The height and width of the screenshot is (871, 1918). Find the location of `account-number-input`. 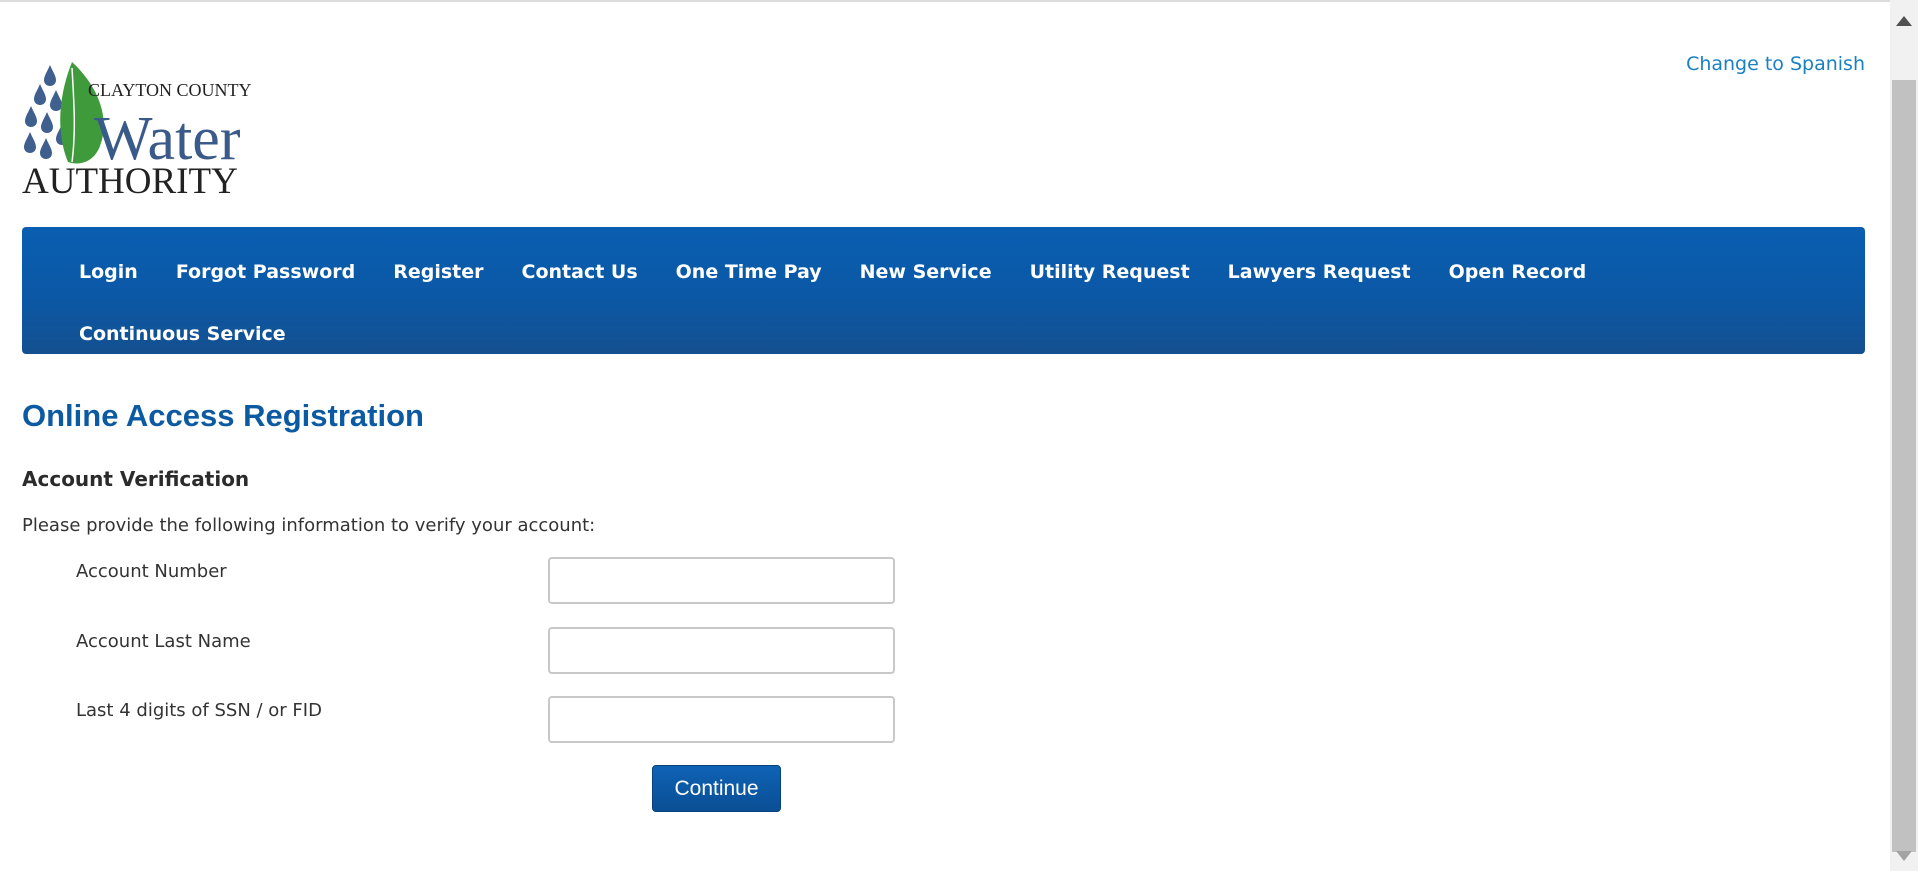

account-number-input is located at coordinates (721, 580).